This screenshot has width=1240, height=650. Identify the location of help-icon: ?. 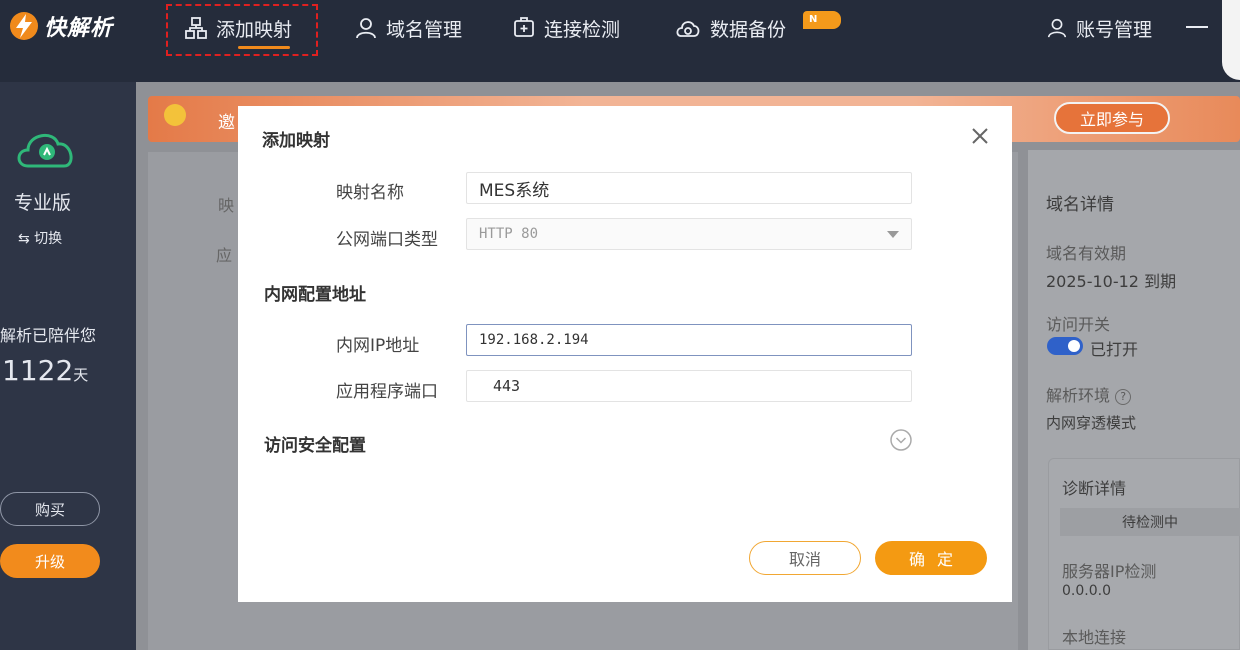
(1123, 396).